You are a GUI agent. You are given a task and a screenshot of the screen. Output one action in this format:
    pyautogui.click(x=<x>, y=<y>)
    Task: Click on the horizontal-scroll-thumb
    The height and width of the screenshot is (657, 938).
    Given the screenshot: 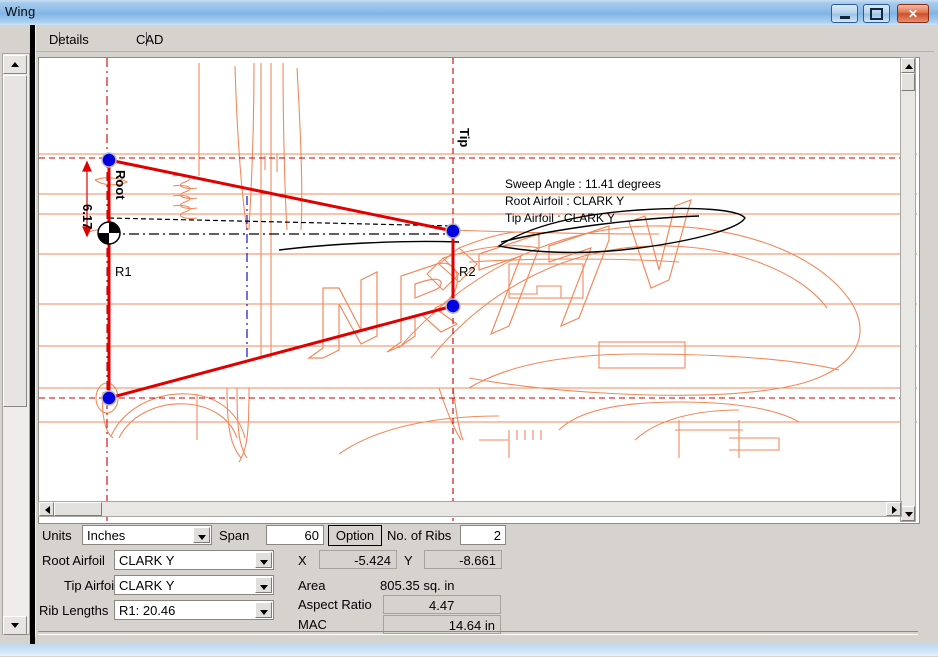 What is the action you would take?
    pyautogui.click(x=78, y=509)
    